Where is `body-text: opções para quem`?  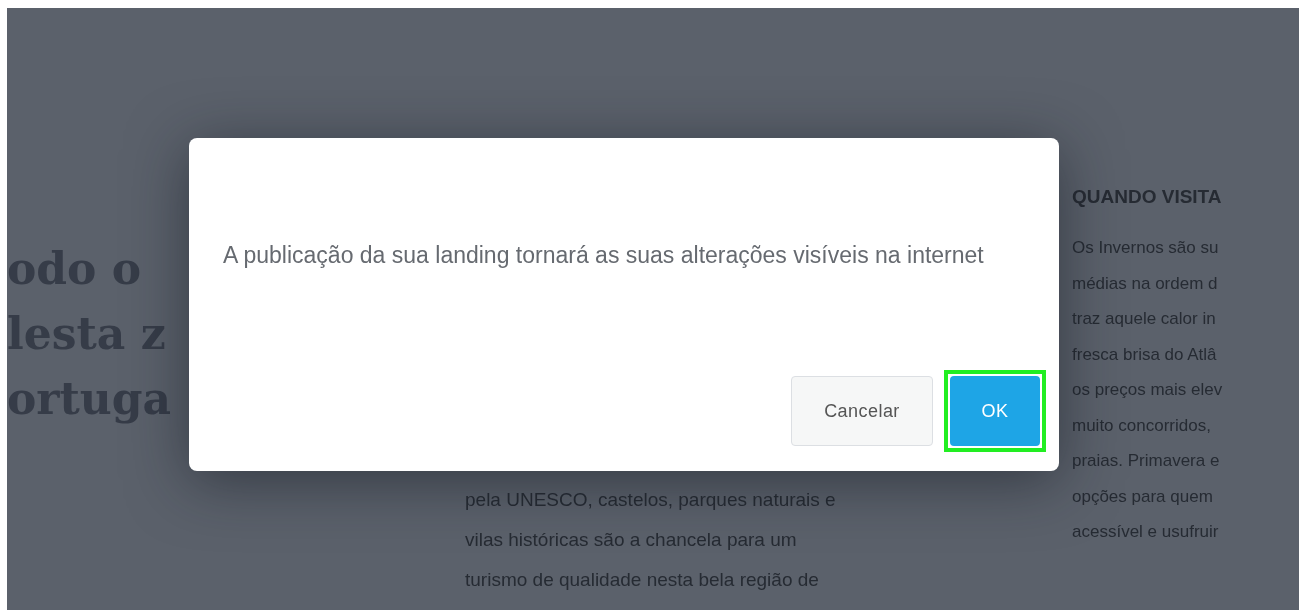
body-text: opções para quem is located at coordinates (1143, 496).